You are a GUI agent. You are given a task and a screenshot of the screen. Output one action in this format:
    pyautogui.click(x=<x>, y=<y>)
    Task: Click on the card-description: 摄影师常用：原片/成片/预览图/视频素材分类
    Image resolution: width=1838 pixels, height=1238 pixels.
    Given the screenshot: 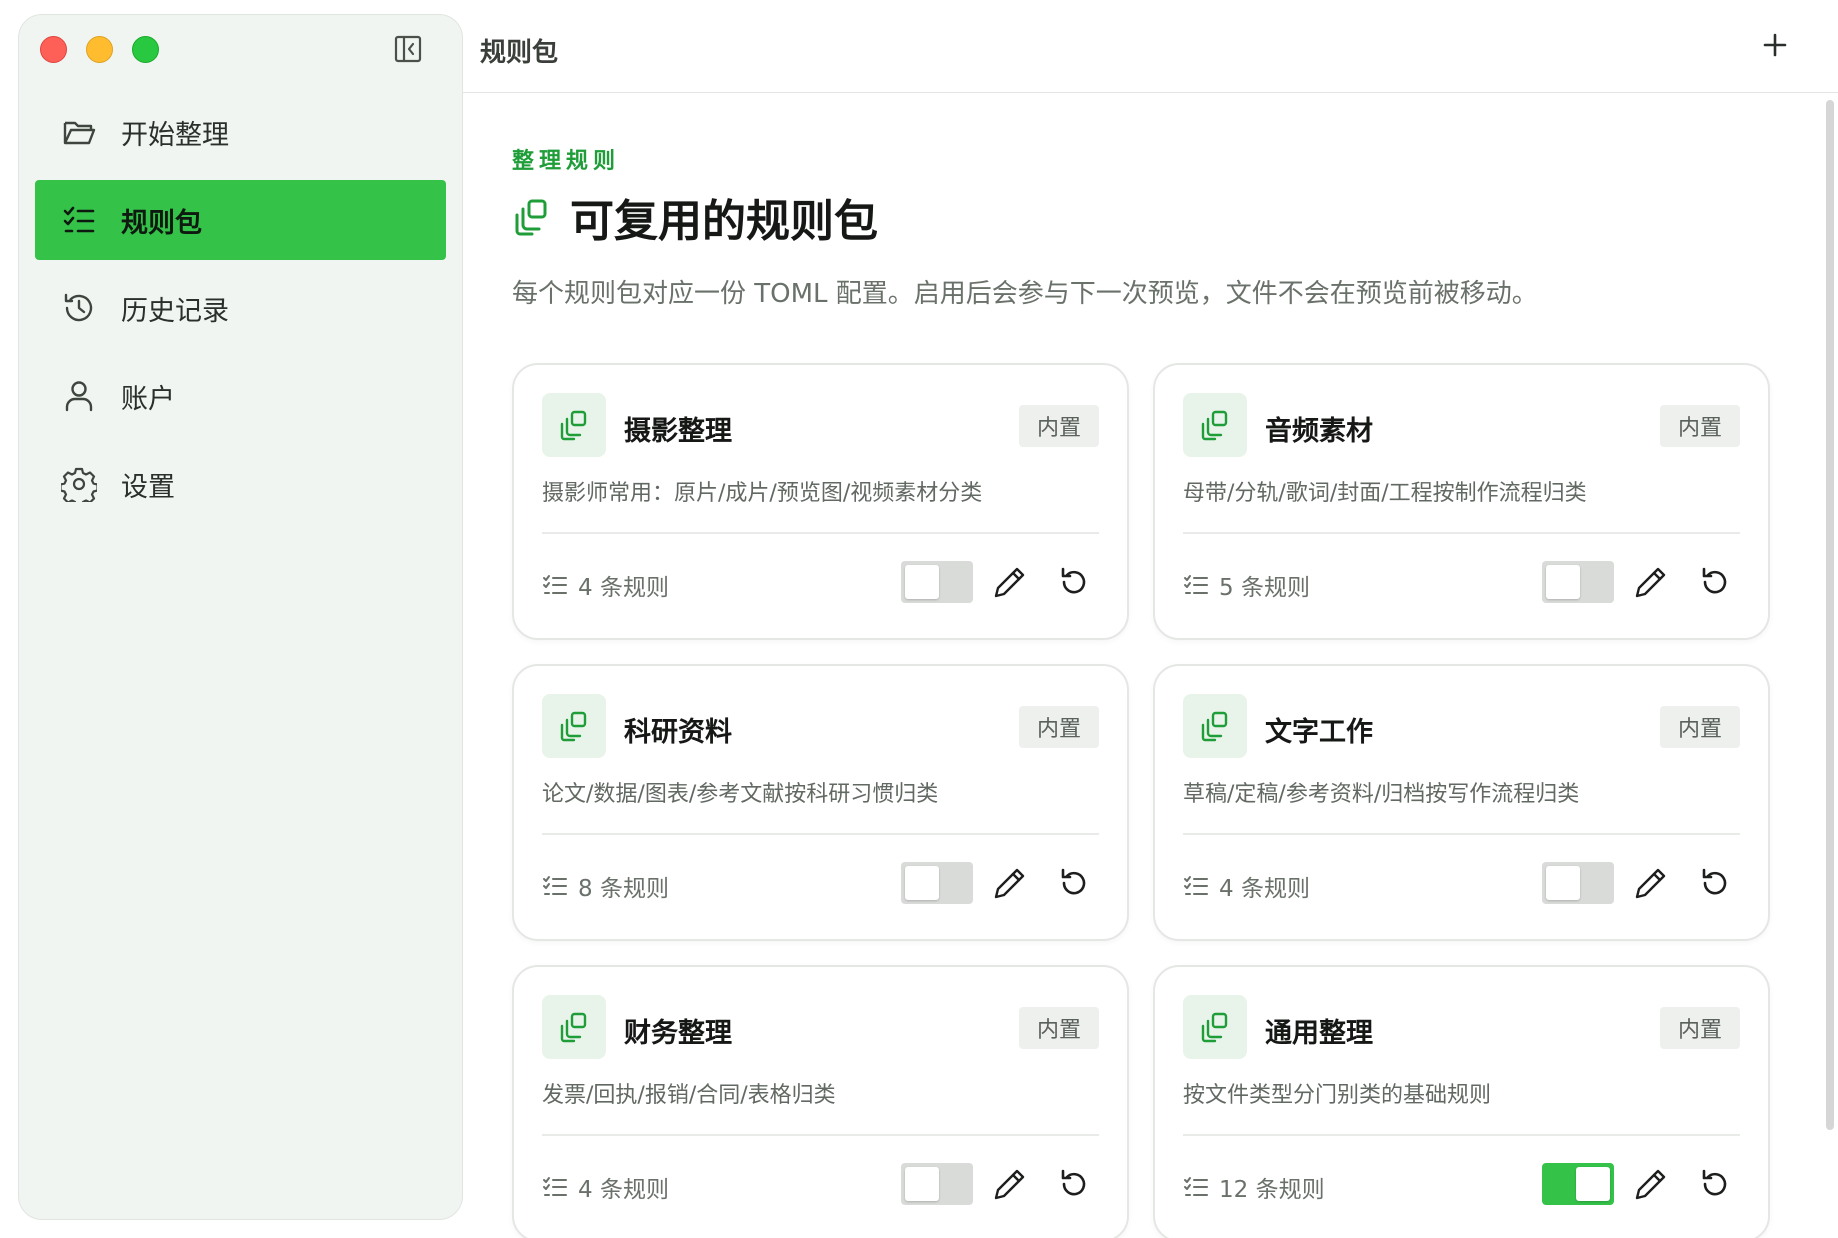 What is the action you would take?
    pyautogui.click(x=762, y=493)
    